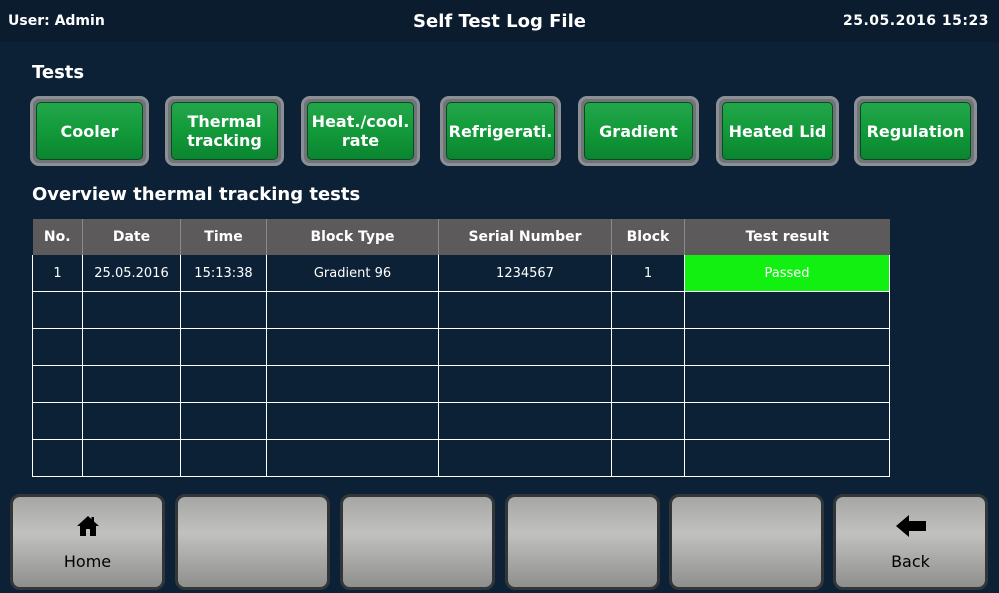 The width and height of the screenshot is (999, 593). I want to click on gradient-test-button: Gradient, so click(638, 131).